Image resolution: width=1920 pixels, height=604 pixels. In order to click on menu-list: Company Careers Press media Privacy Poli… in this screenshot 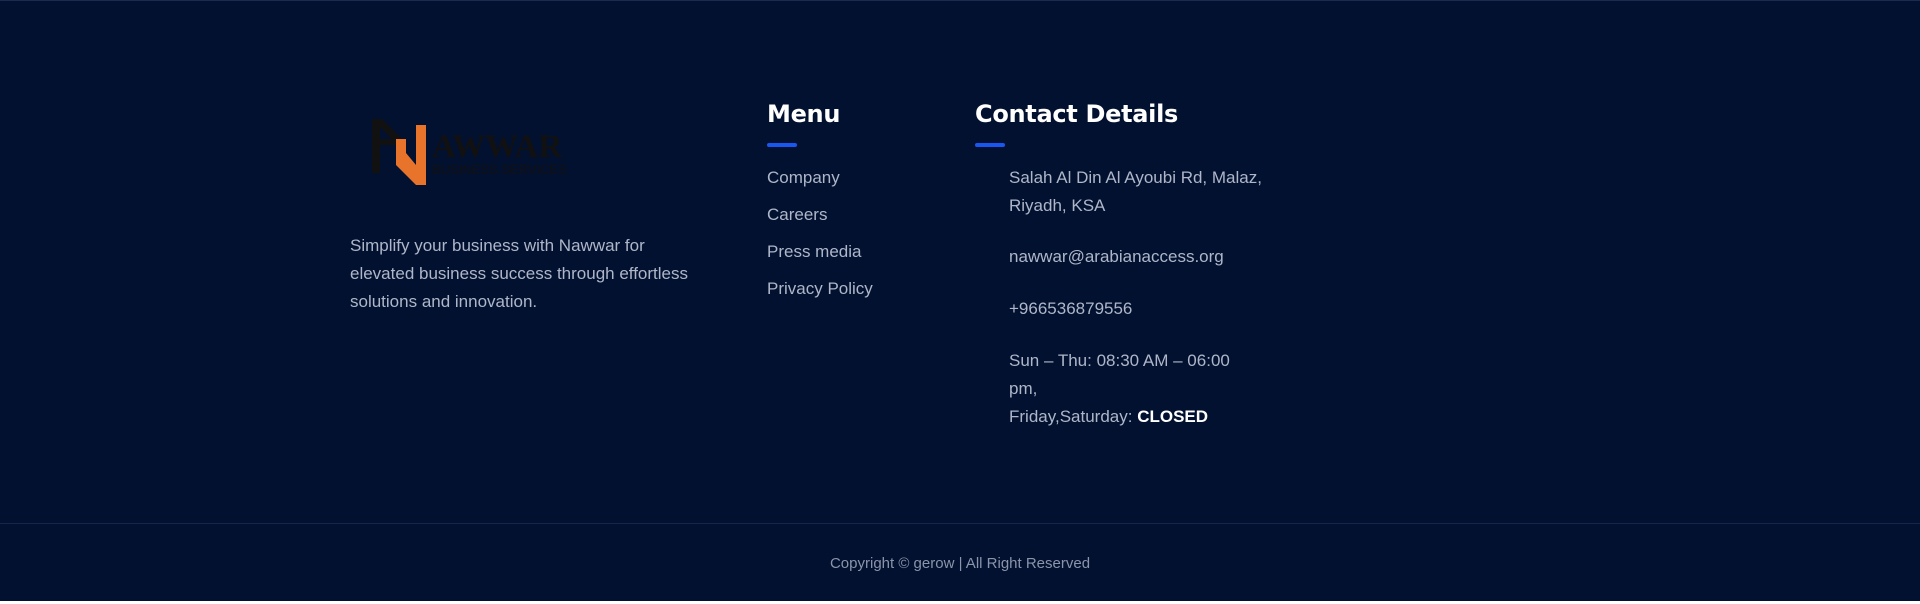, I will do `click(820, 238)`.